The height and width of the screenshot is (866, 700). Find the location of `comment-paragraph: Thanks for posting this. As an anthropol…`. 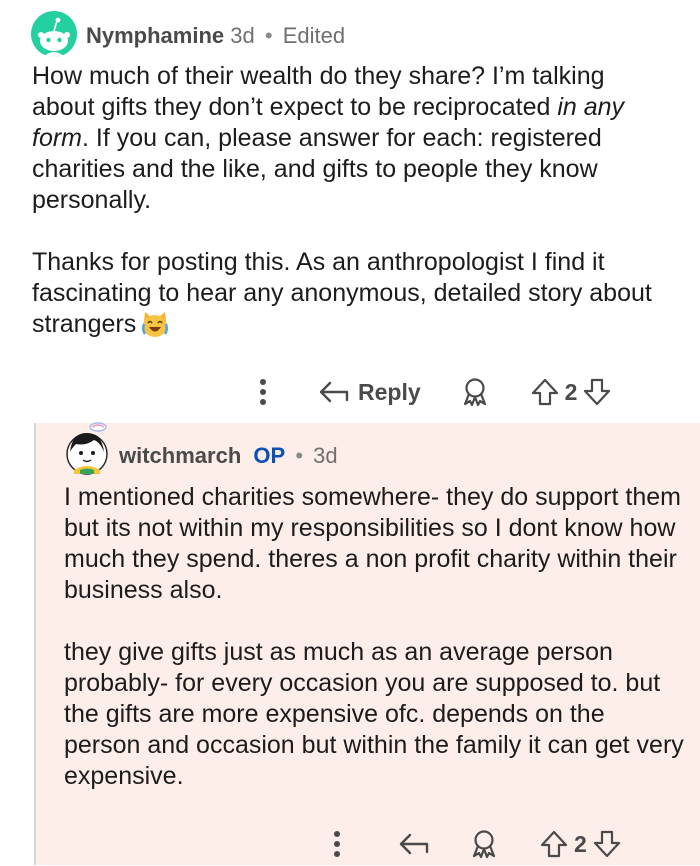

comment-paragraph: Thanks for posting this. As an anthropol… is located at coordinates (352, 293).